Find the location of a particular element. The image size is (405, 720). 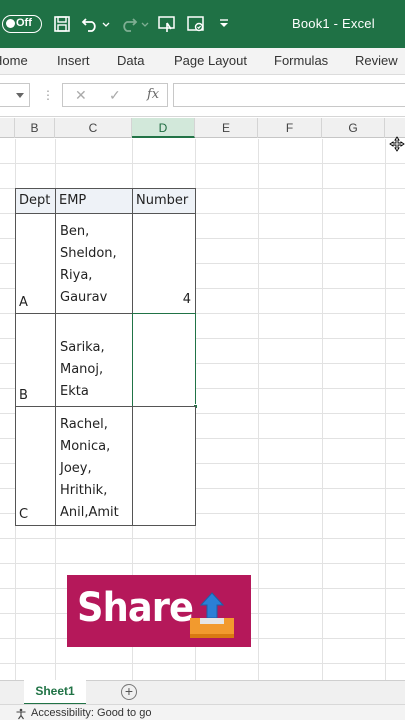

tab-page-layout: Page Layout is located at coordinates (210, 60).